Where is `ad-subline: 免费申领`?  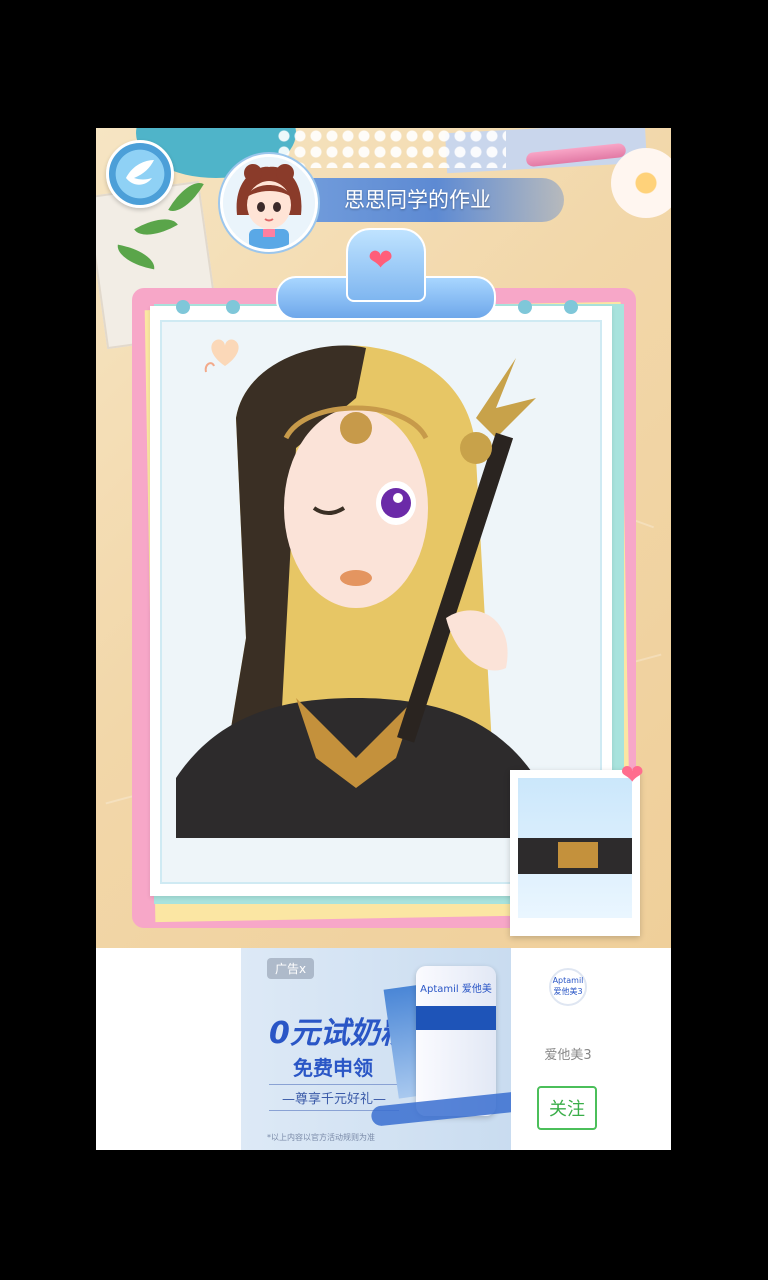
ad-subline: 免费申领 is located at coordinates (333, 1068).